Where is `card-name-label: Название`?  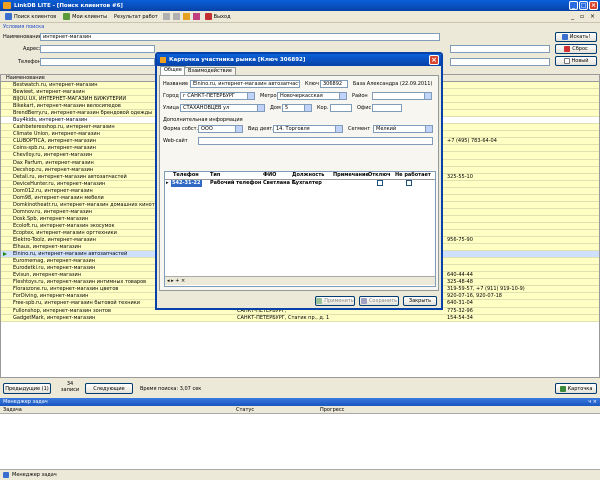 card-name-label: Название is located at coordinates (176, 84).